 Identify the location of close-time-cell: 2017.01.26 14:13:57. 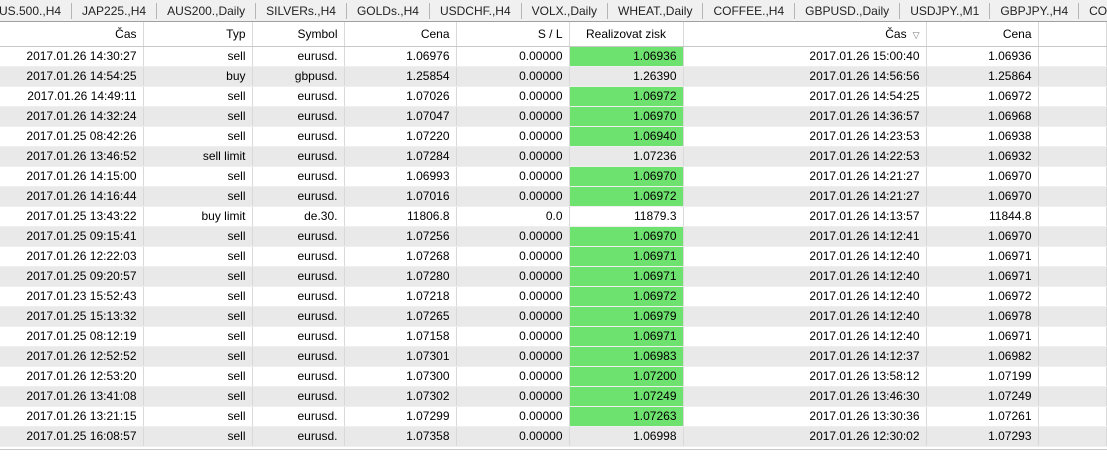
(805, 216).